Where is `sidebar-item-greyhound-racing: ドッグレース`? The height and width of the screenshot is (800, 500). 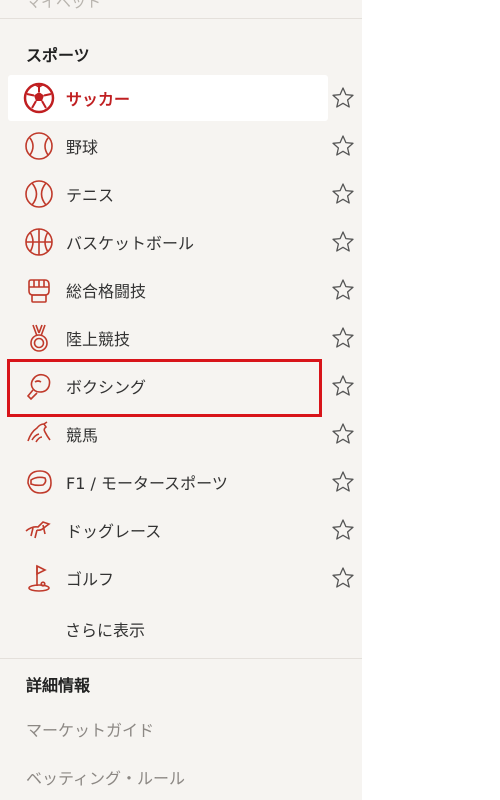 sidebar-item-greyhound-racing: ドッグレース is located at coordinates (168, 530).